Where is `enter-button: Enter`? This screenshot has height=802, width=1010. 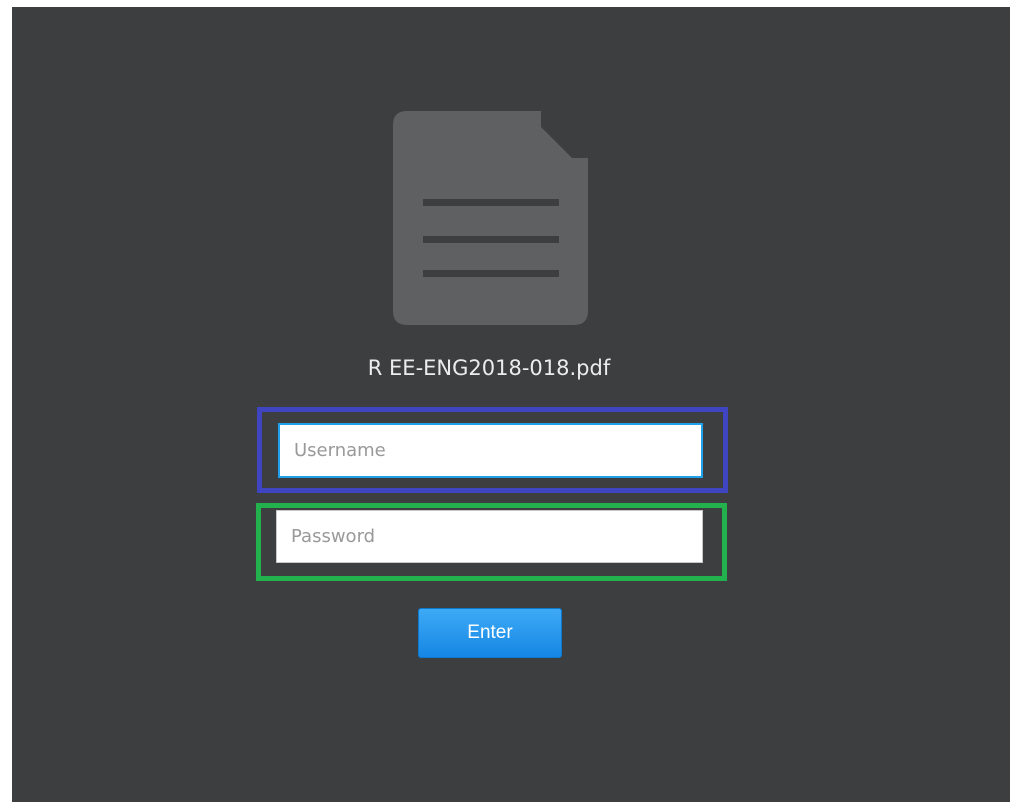 enter-button: Enter is located at coordinates (490, 633).